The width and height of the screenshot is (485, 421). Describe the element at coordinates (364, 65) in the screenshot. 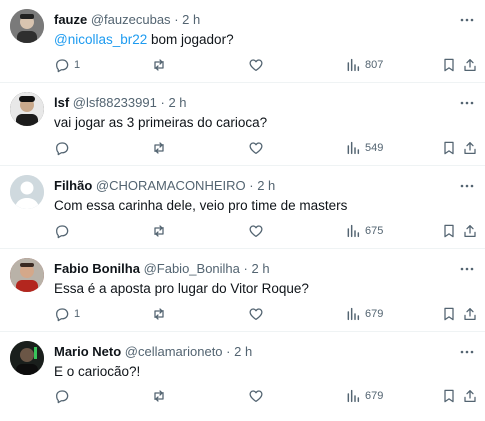

I see `views-button: 807` at that location.